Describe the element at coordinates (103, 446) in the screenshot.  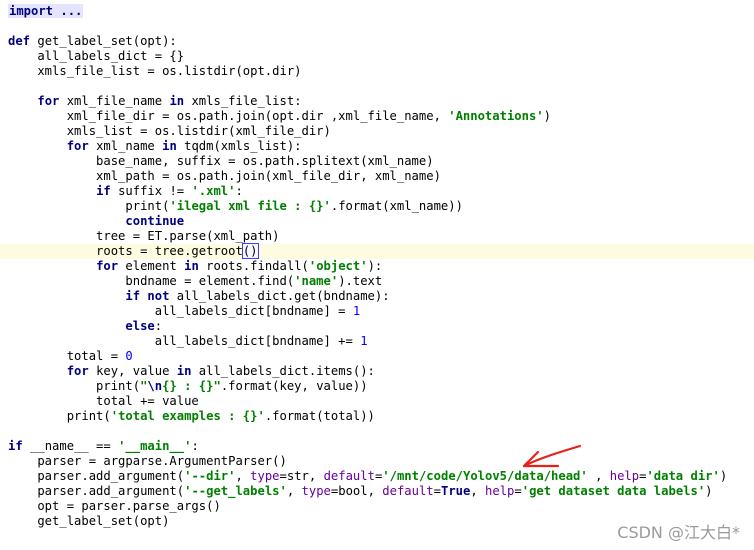
I see `code-line: if __name__ == '__main__':` at that location.